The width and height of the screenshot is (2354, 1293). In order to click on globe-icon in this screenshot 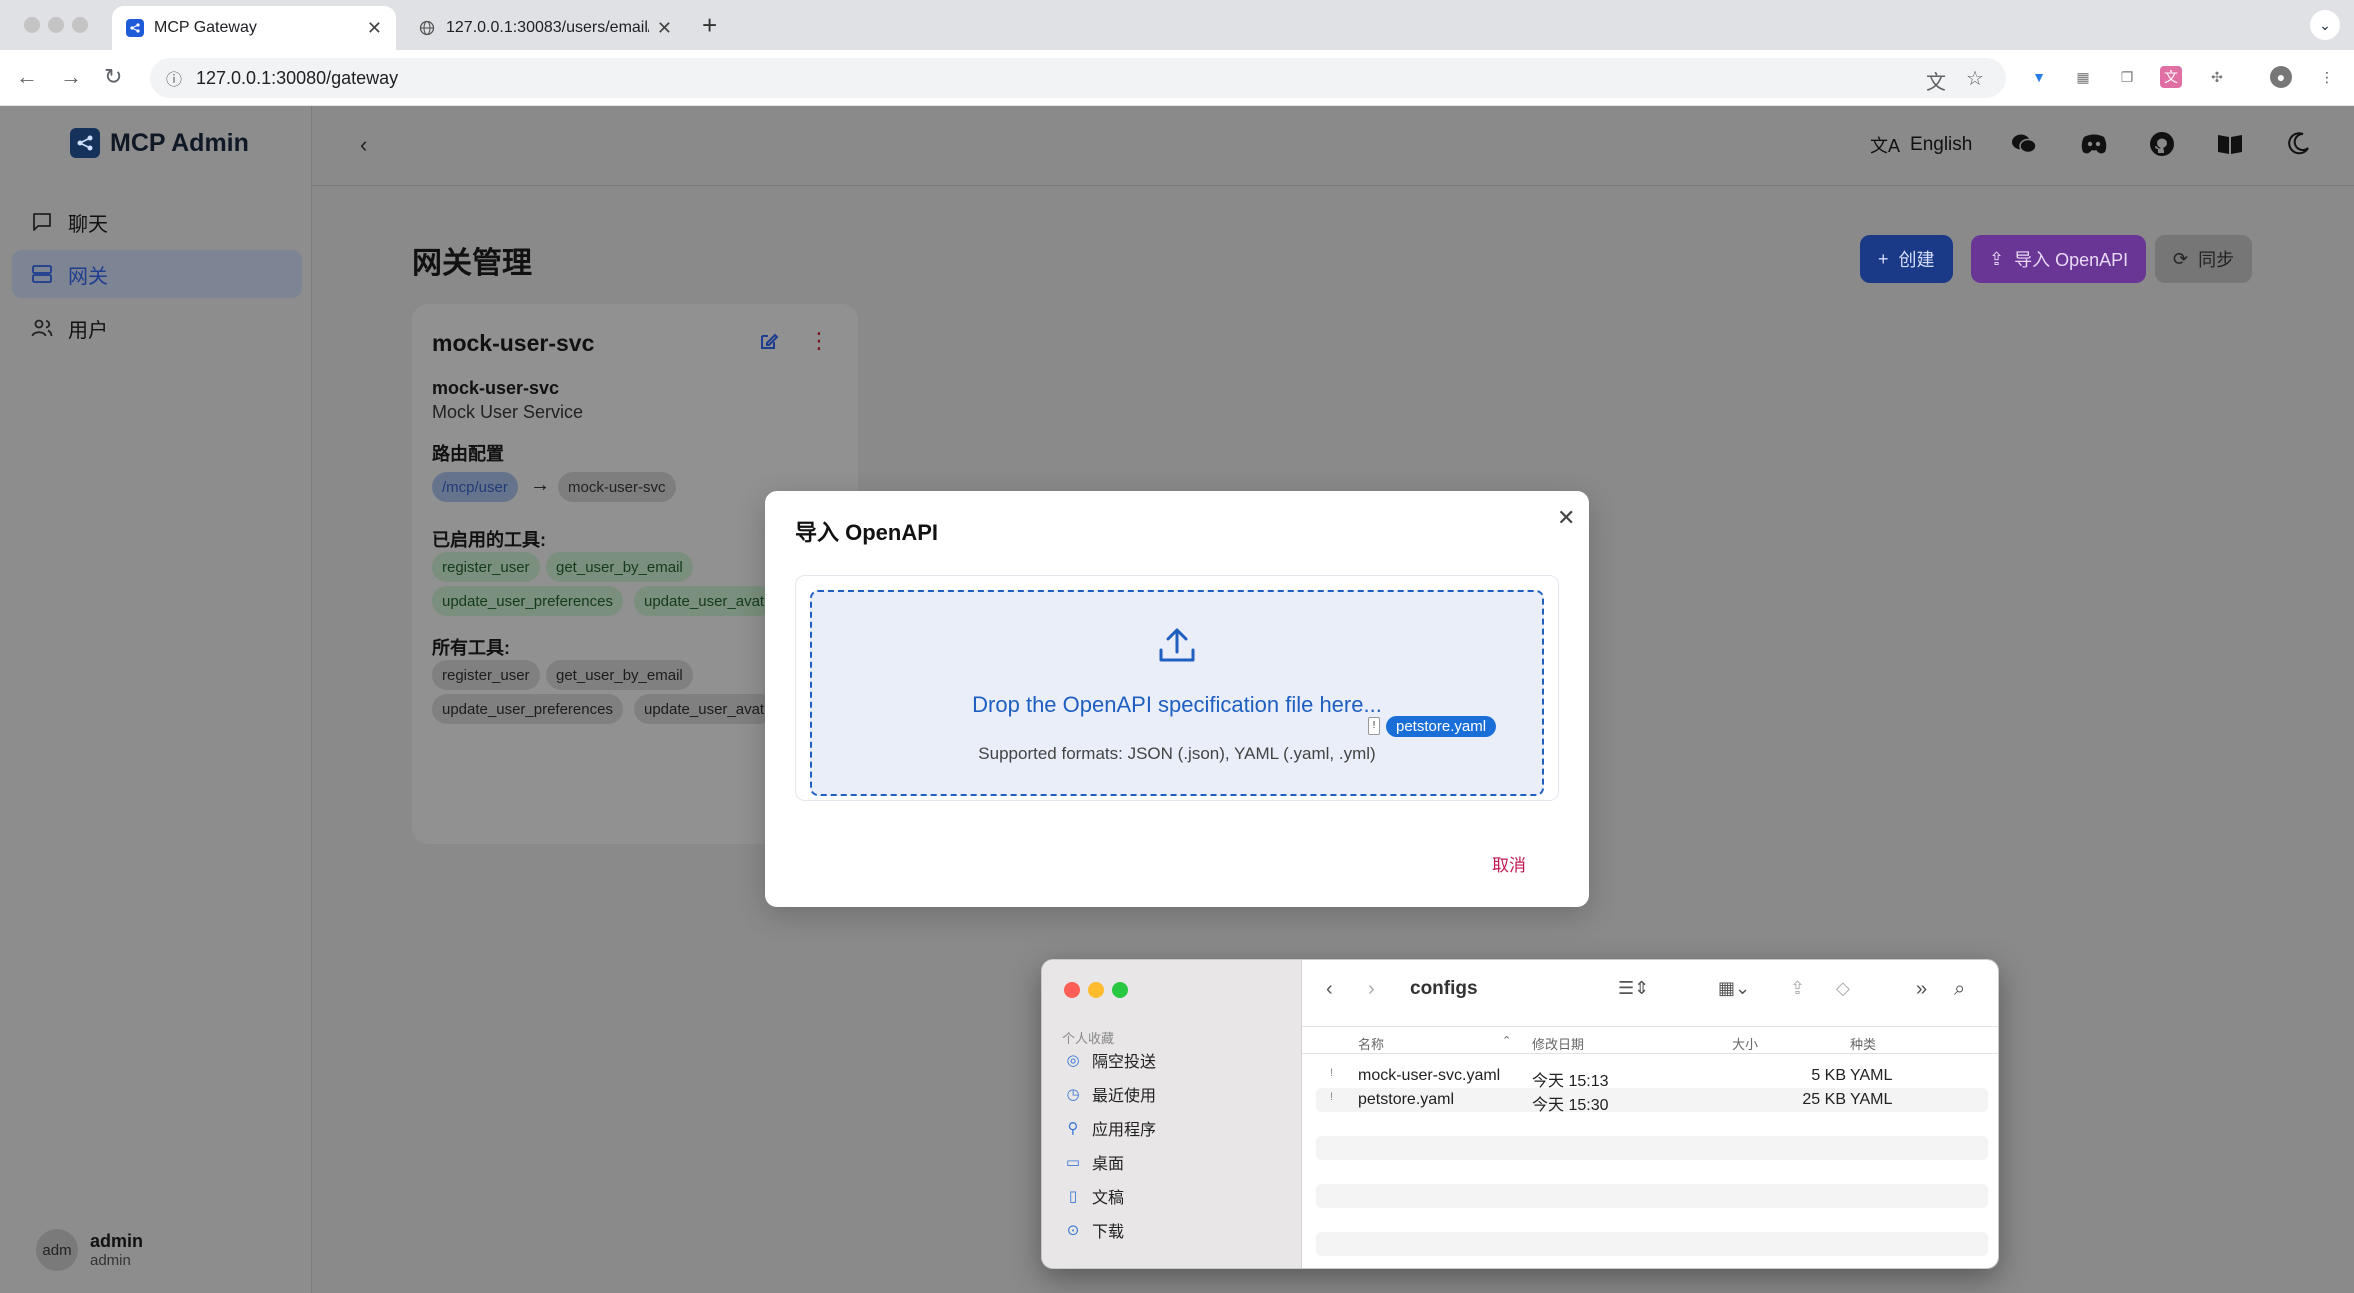, I will do `click(427, 28)`.